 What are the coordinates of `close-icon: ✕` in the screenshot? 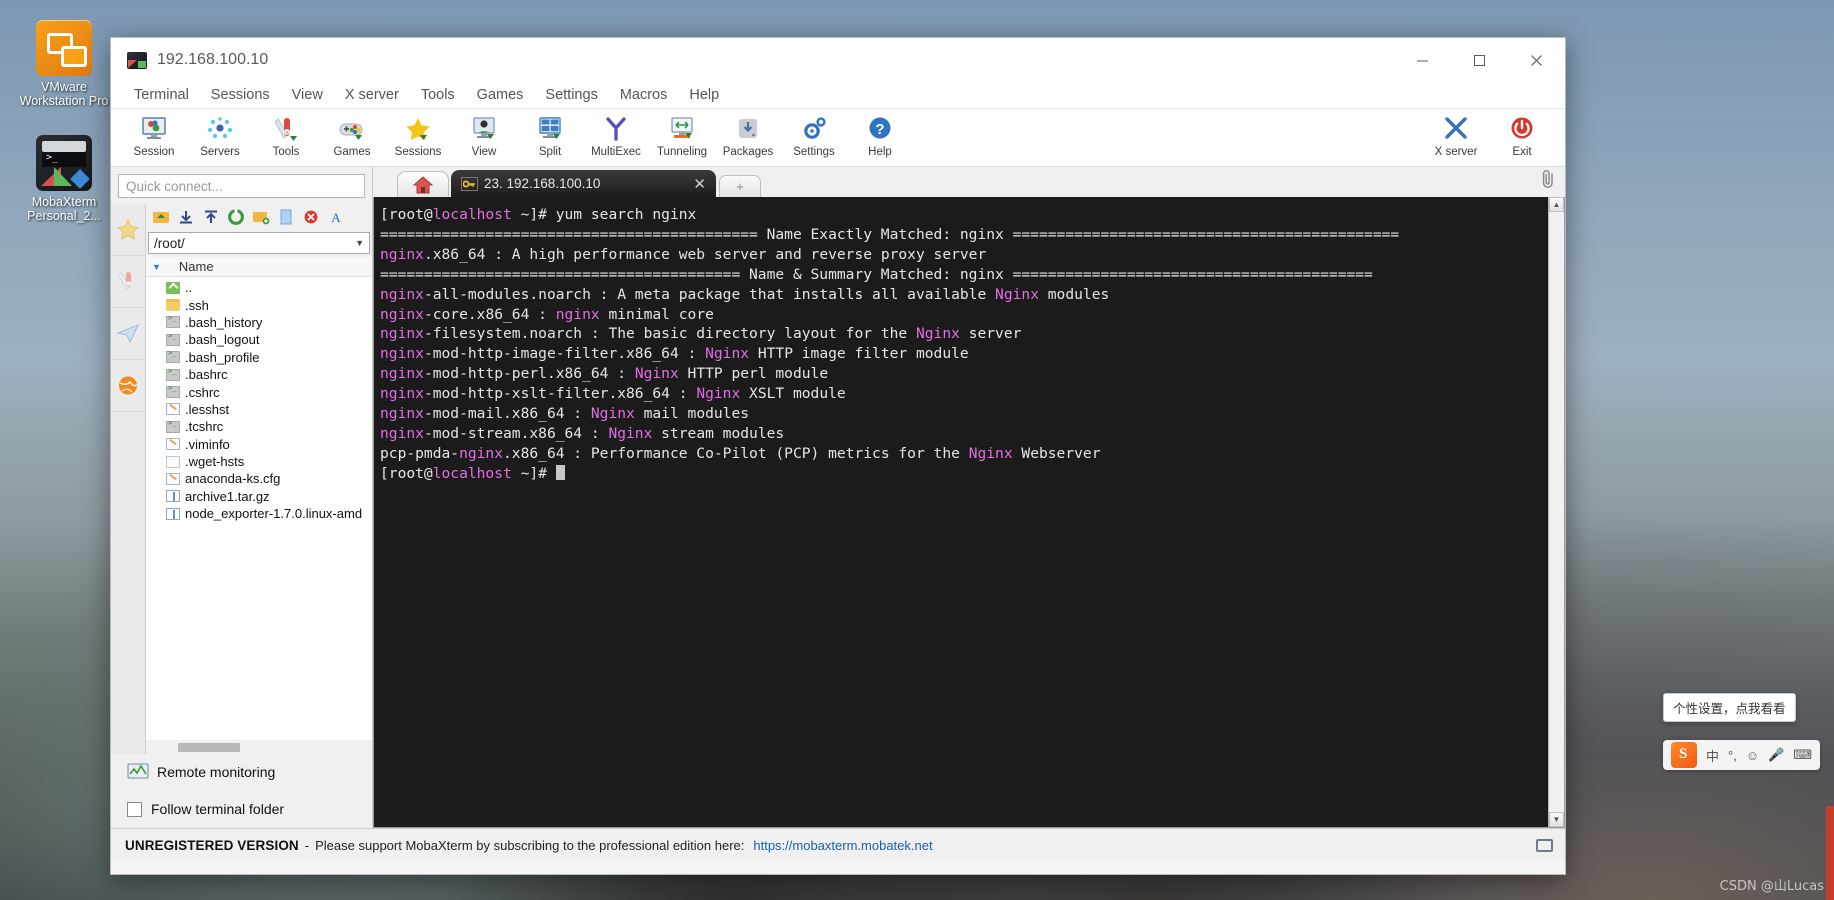 It's located at (693, 184).